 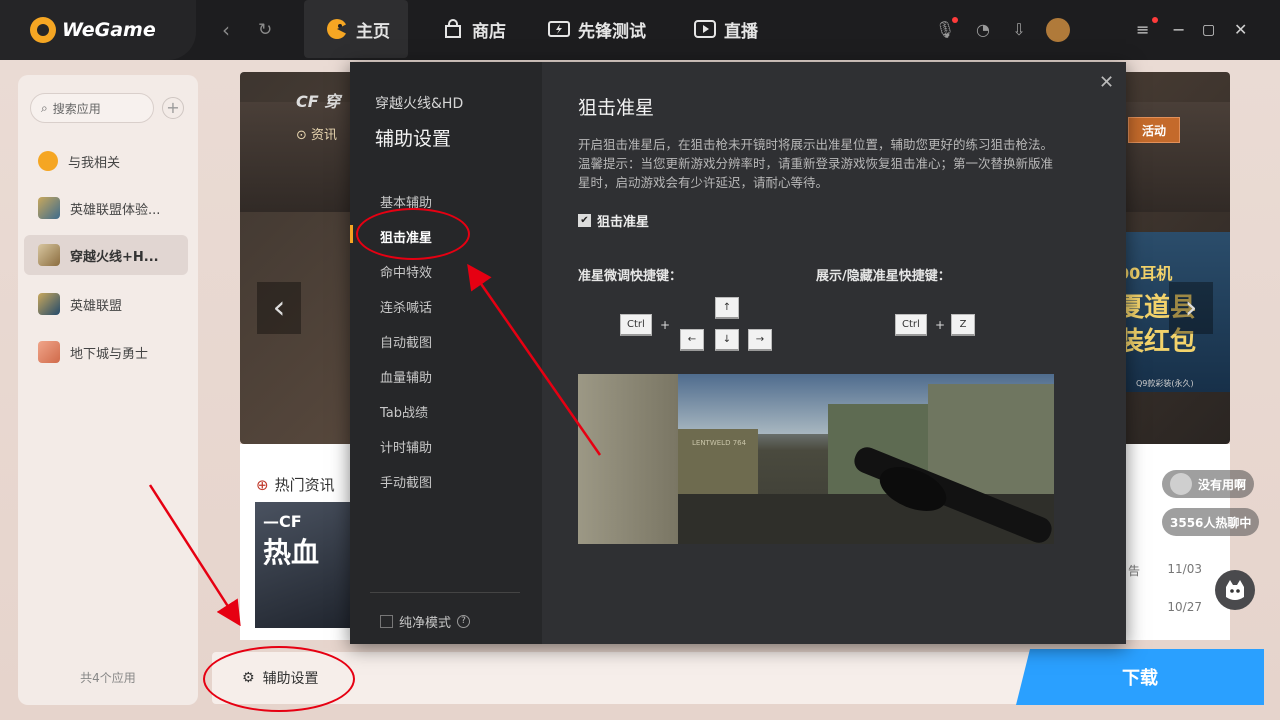 I want to click on banner-promo-caption: Q9款彩装(永久), so click(x=1165, y=383).